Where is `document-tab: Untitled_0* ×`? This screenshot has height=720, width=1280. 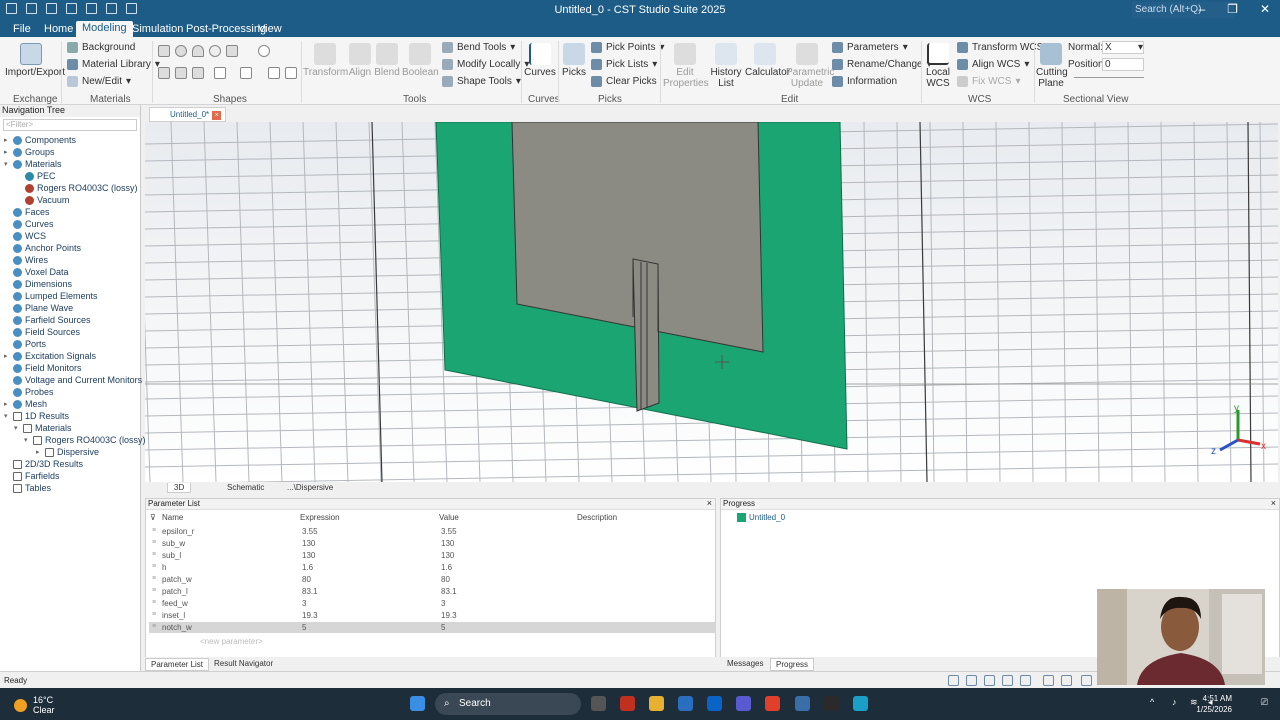
document-tab: Untitled_0* × is located at coordinates (188, 114).